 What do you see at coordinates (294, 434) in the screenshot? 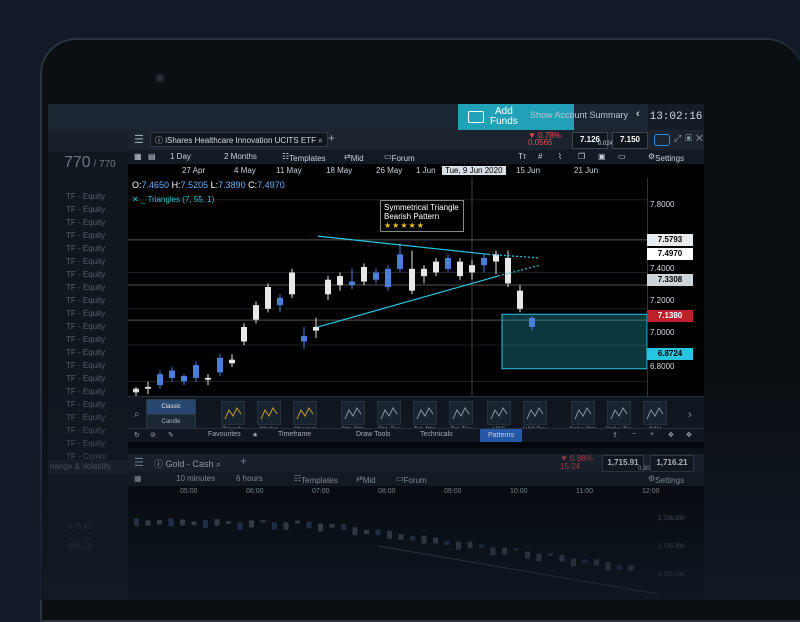
I see `tab-timeframe: Timeframe` at bounding box center [294, 434].